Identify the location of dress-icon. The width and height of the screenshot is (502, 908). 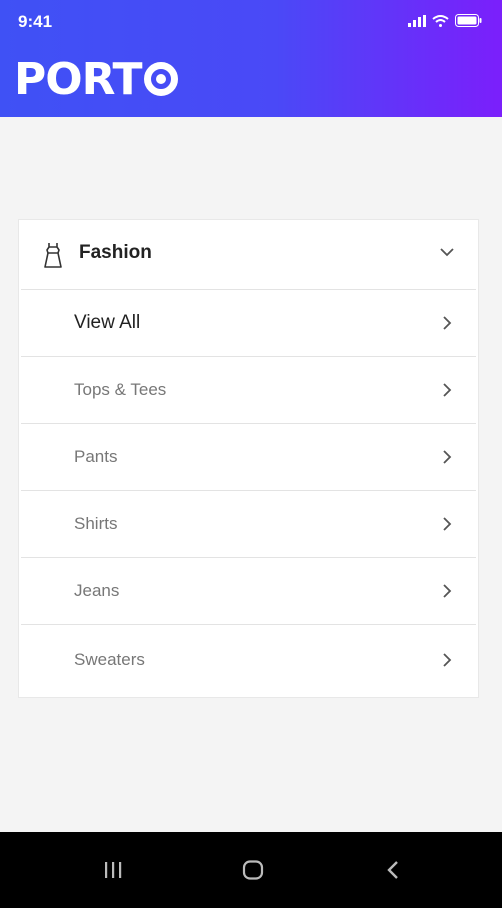
(53, 255).